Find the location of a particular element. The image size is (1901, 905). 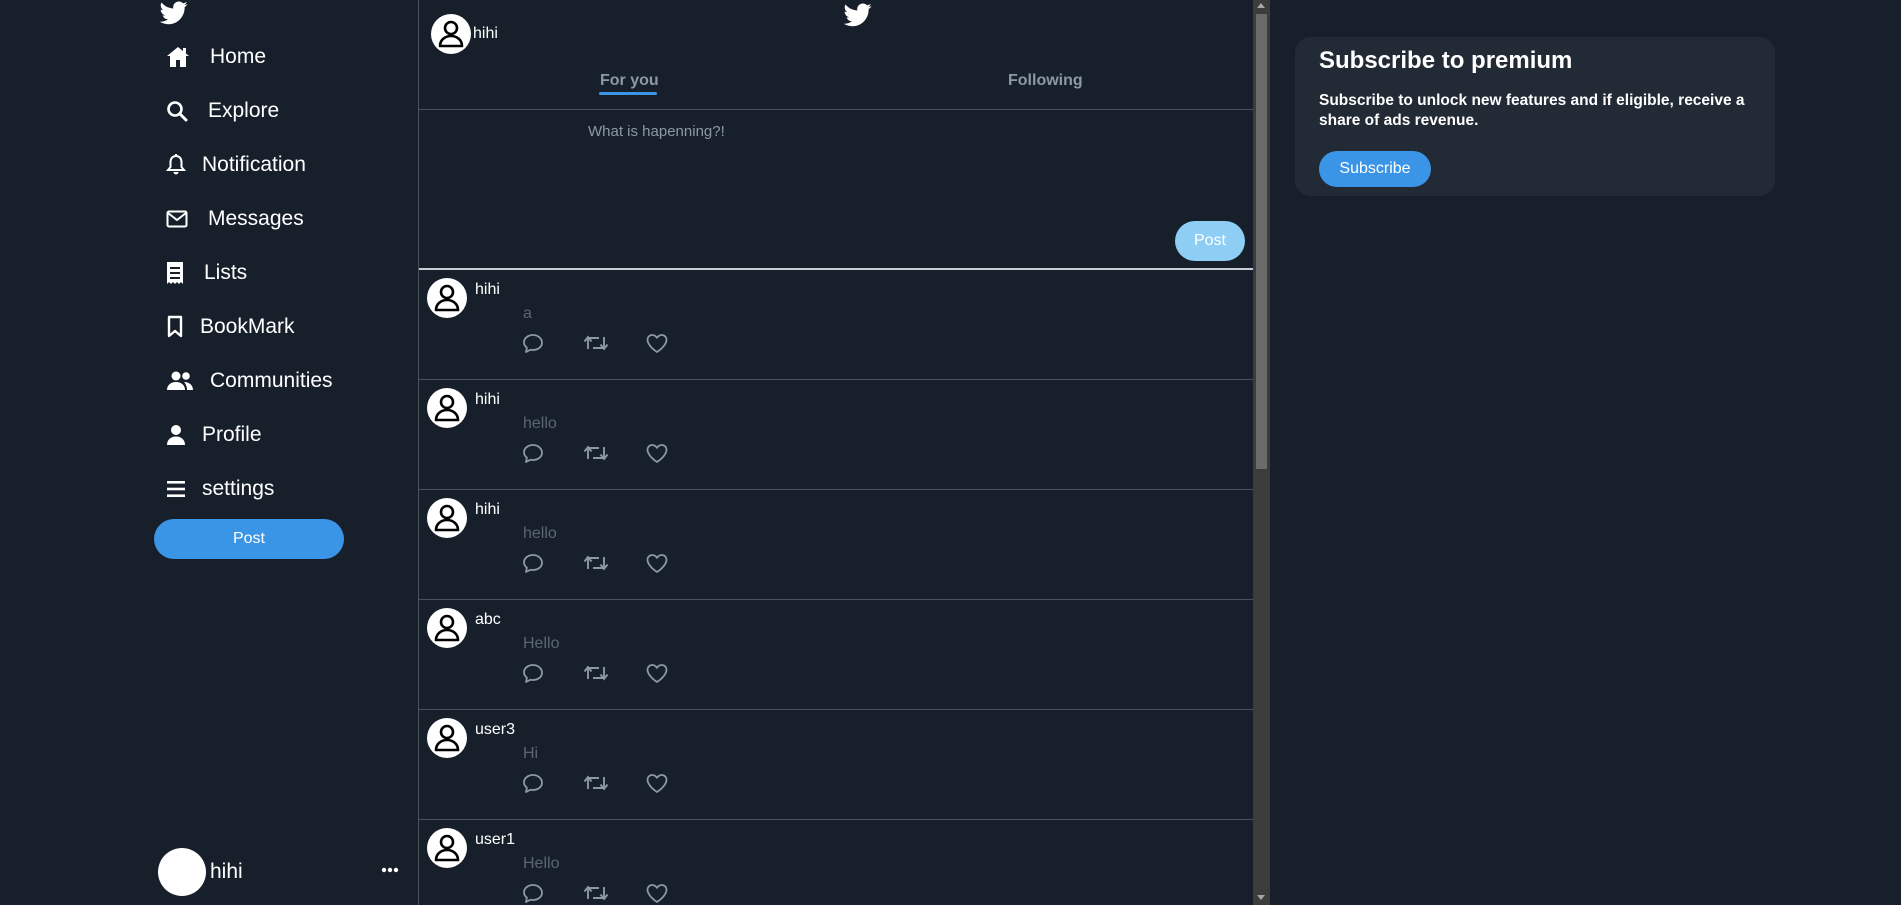

menu-icon is located at coordinates (183, 489).